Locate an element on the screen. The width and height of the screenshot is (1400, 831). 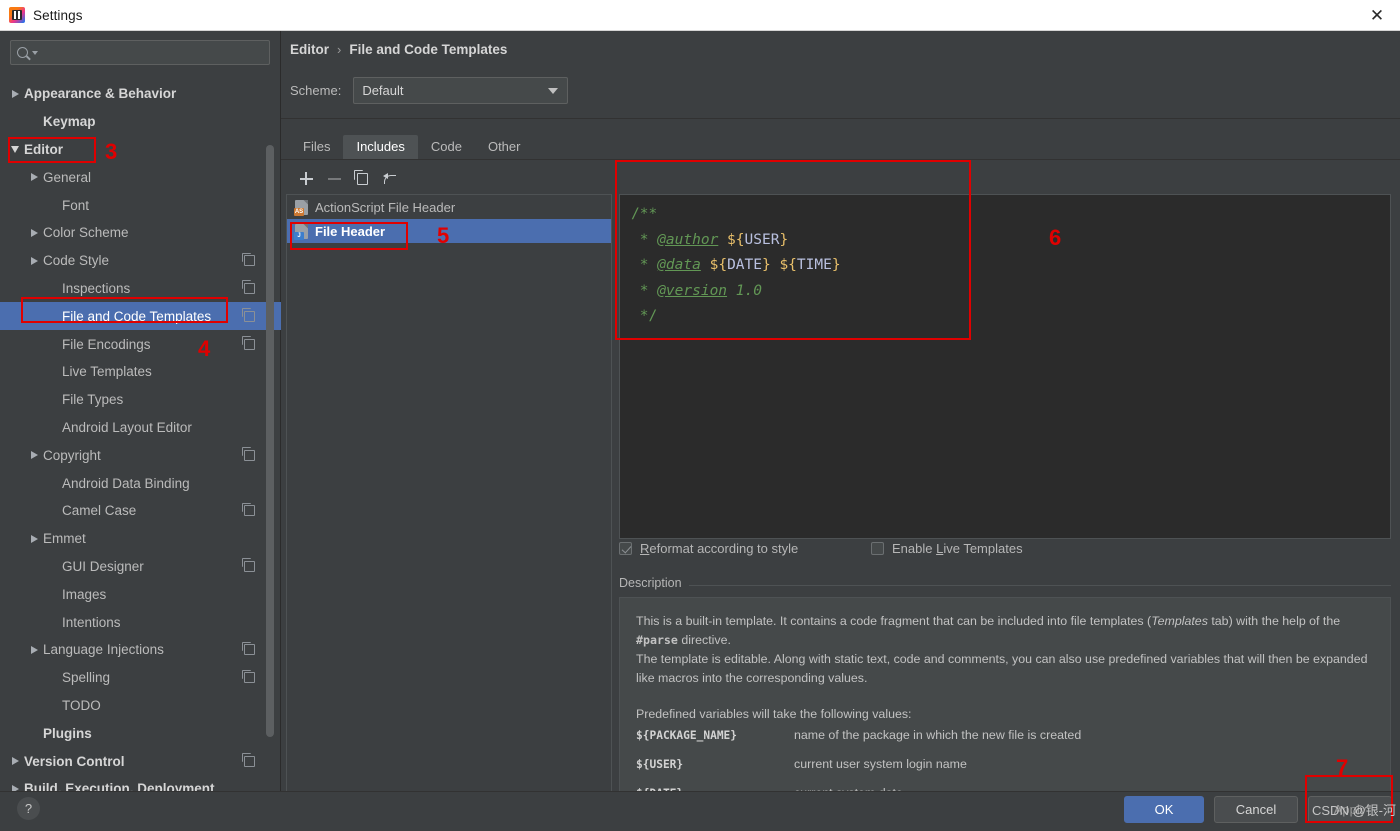
scheme-row: Scheme: Default is located at coordinates (429, 90).